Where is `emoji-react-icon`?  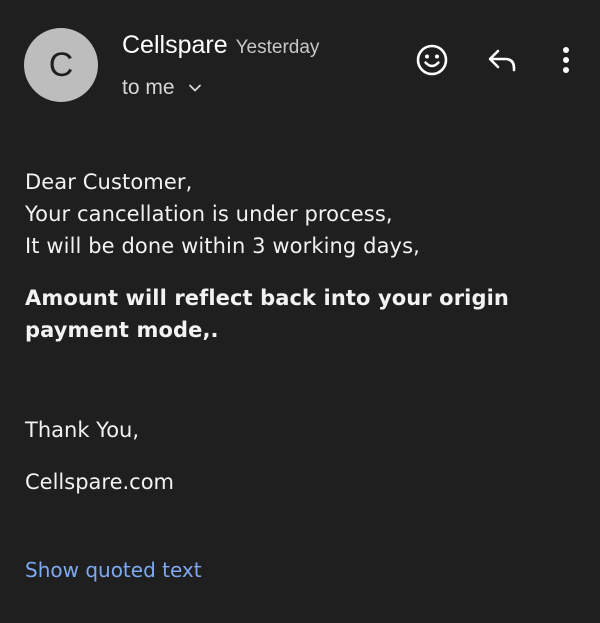
emoji-react-icon is located at coordinates (432, 60).